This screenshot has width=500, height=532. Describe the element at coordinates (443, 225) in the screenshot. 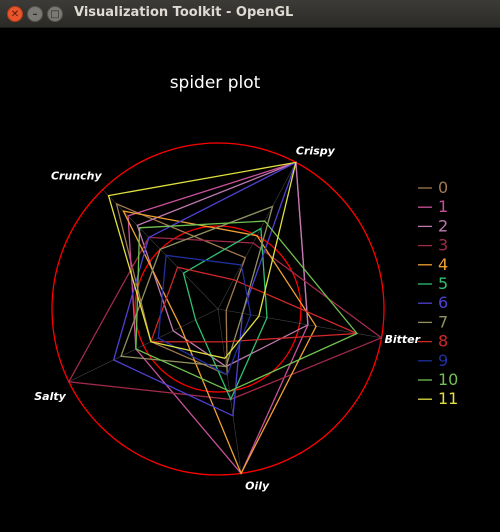

I see `legend-label-2: 2` at that location.